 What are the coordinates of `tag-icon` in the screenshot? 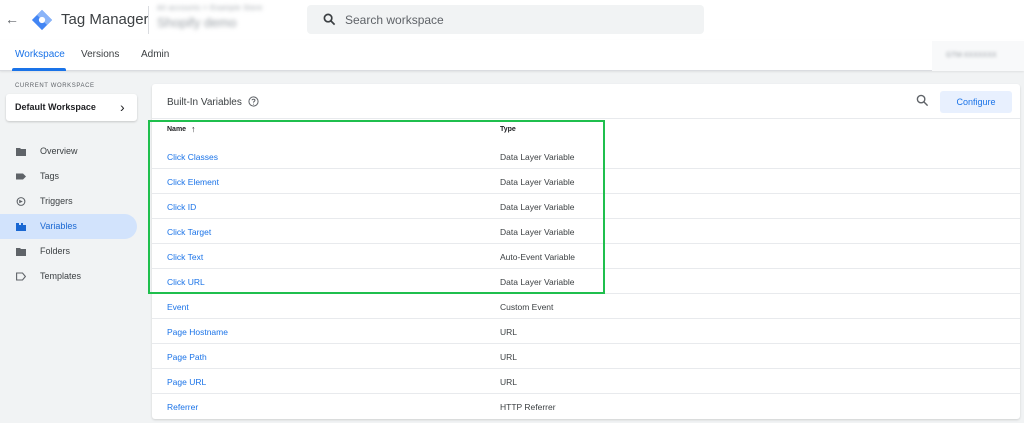 It's located at (21, 176).